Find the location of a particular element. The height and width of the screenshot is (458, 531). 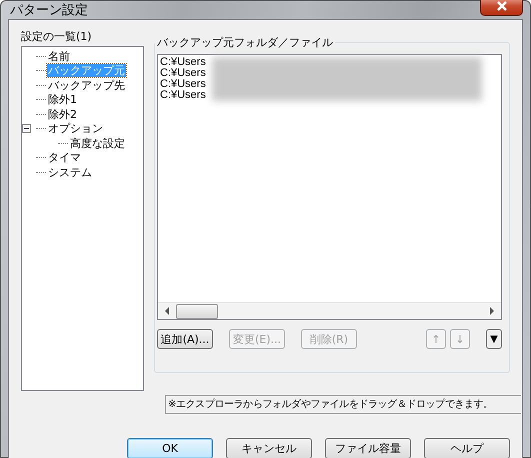

menu-button: ▼ is located at coordinates (494, 339).